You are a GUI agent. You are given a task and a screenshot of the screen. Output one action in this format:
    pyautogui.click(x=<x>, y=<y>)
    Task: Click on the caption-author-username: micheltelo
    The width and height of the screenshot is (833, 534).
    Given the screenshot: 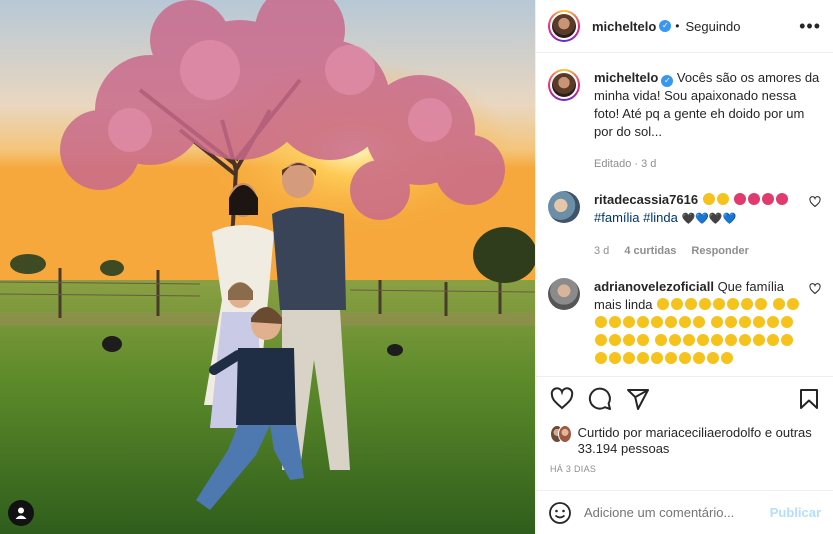 What is the action you would take?
    pyautogui.click(x=626, y=77)
    